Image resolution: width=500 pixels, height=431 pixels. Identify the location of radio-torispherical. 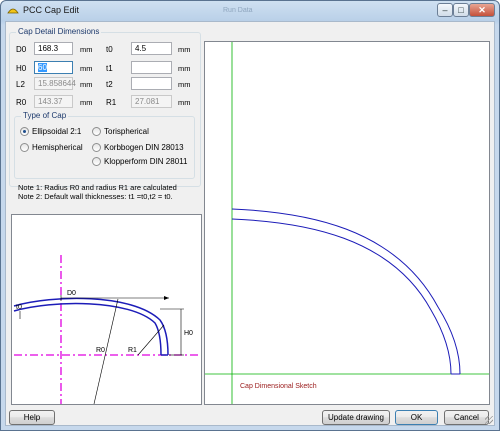
(96, 131).